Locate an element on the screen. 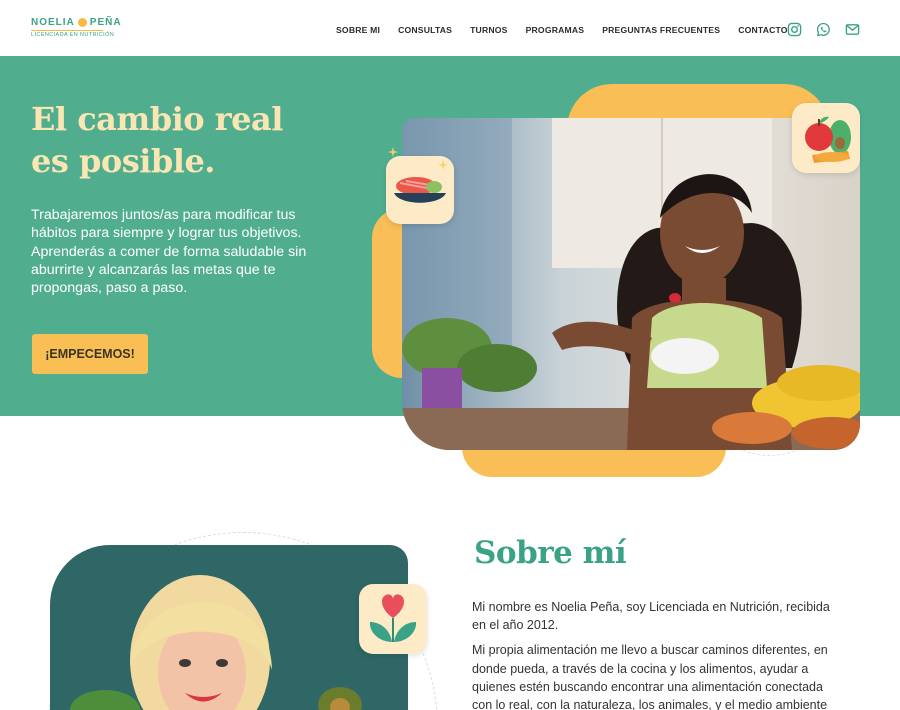  mail-icon is located at coordinates (852, 29).